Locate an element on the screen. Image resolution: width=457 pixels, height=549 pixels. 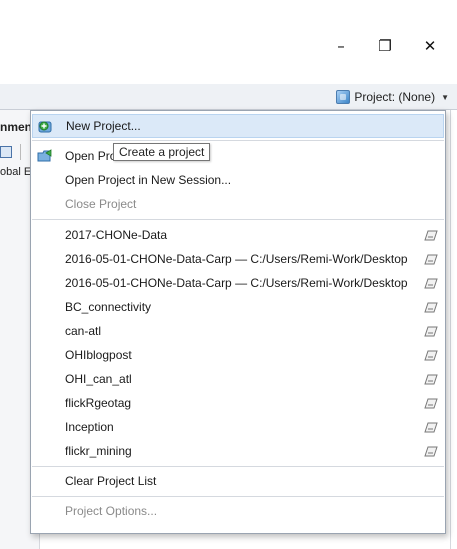
right-pane-edge is located at coordinates (451, 329).